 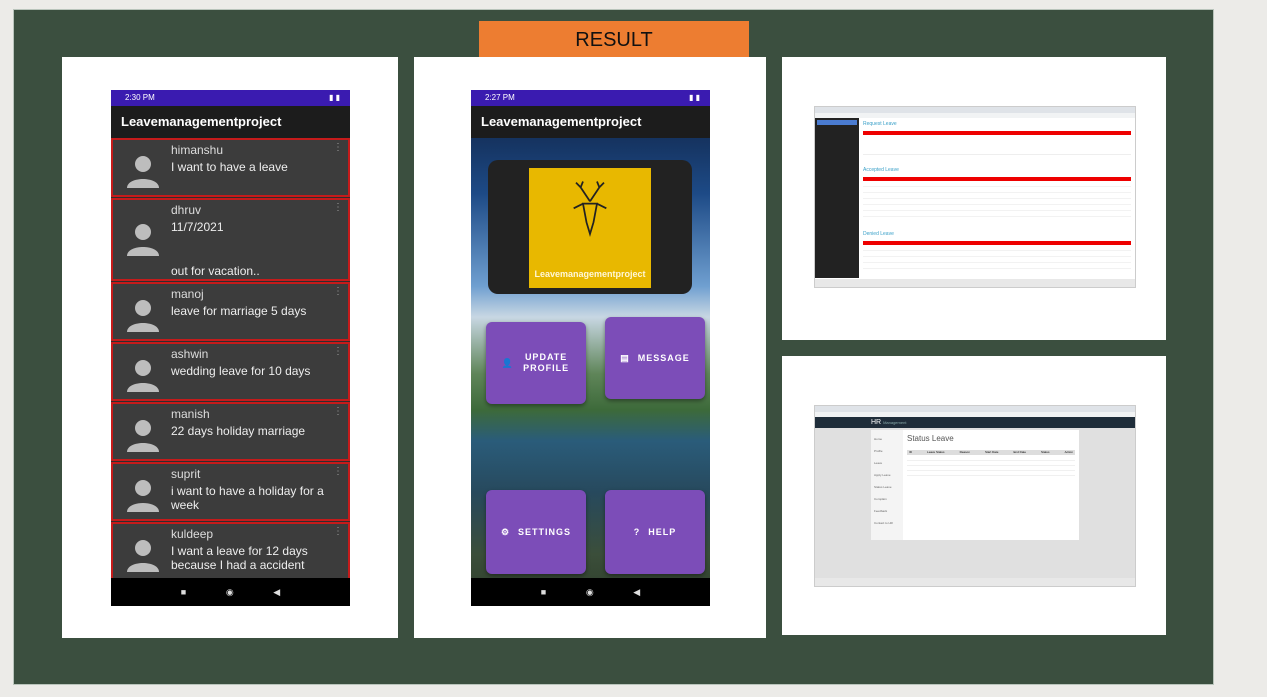 I want to click on hr-header: HR Management, so click(x=975, y=422).